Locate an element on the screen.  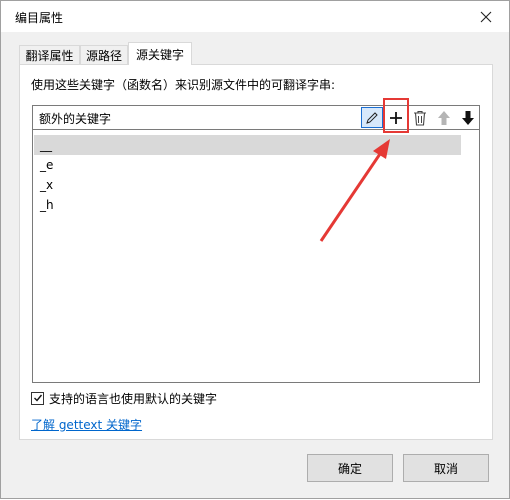
trash-icon is located at coordinates (420, 118).